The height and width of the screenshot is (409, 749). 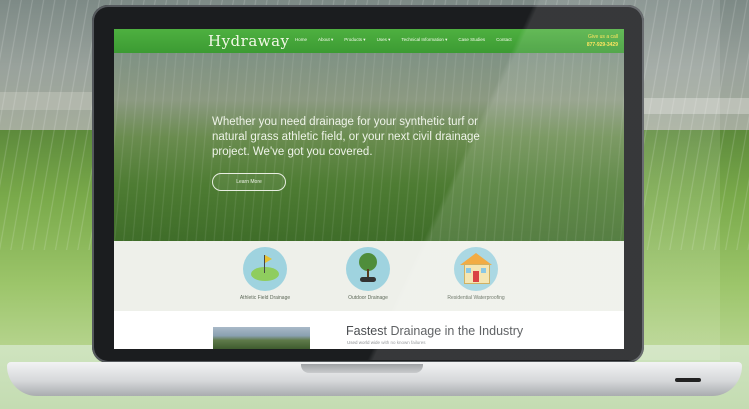 I want to click on service-outdoor: Outdoor Drainage, so click(x=368, y=274).